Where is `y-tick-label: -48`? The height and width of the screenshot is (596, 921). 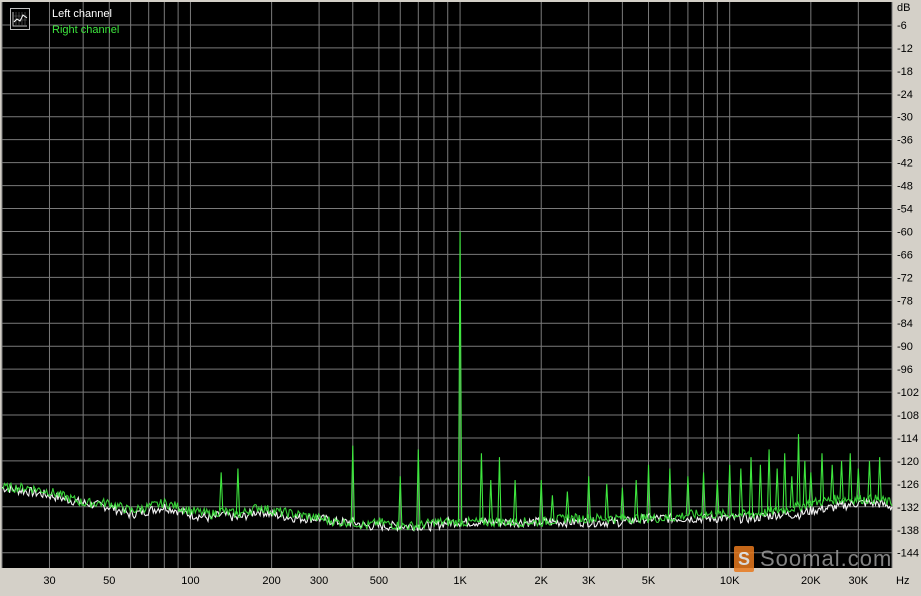
y-tick-label: -48 is located at coordinates (905, 187).